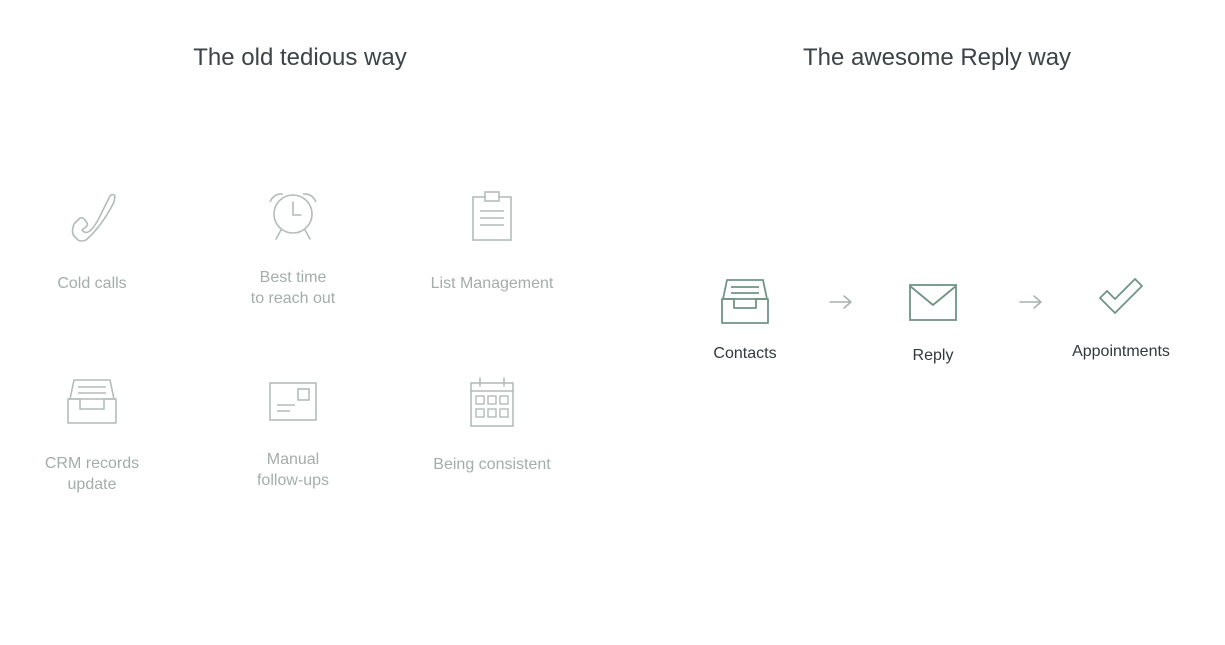 The width and height of the screenshot is (1225, 645). I want to click on checkmark-icon, so click(1121, 296).